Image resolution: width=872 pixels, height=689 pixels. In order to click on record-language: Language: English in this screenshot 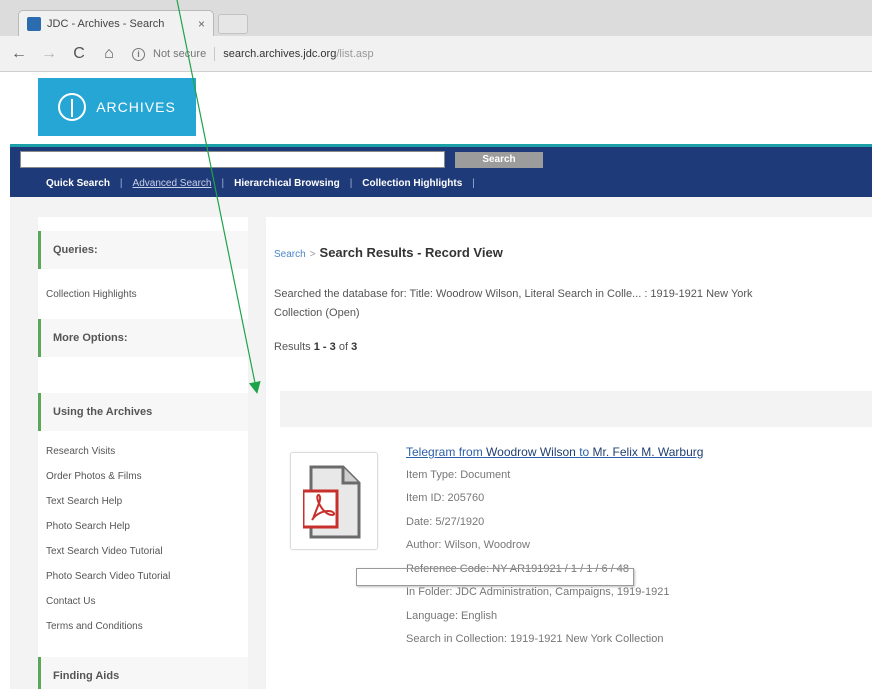, I will do `click(452, 615)`.